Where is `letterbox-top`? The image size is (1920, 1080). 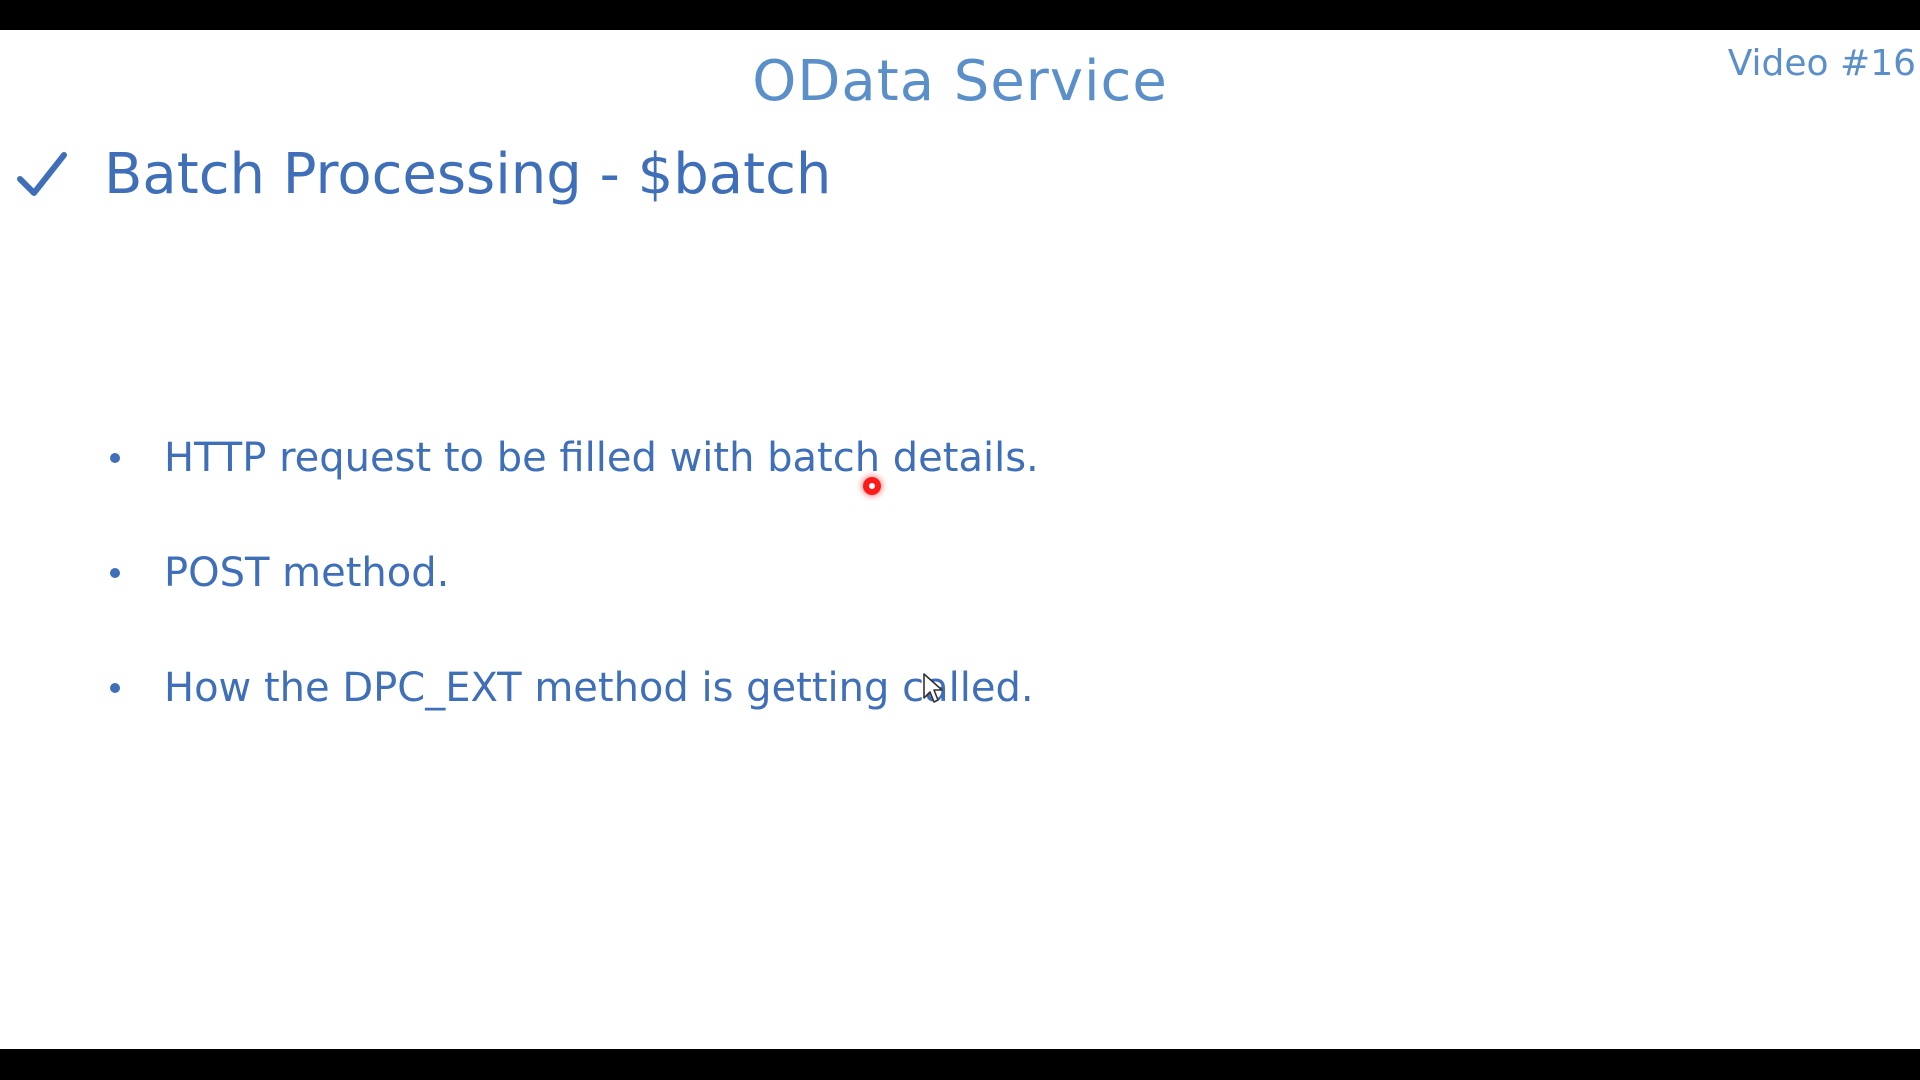
letterbox-top is located at coordinates (960, 15).